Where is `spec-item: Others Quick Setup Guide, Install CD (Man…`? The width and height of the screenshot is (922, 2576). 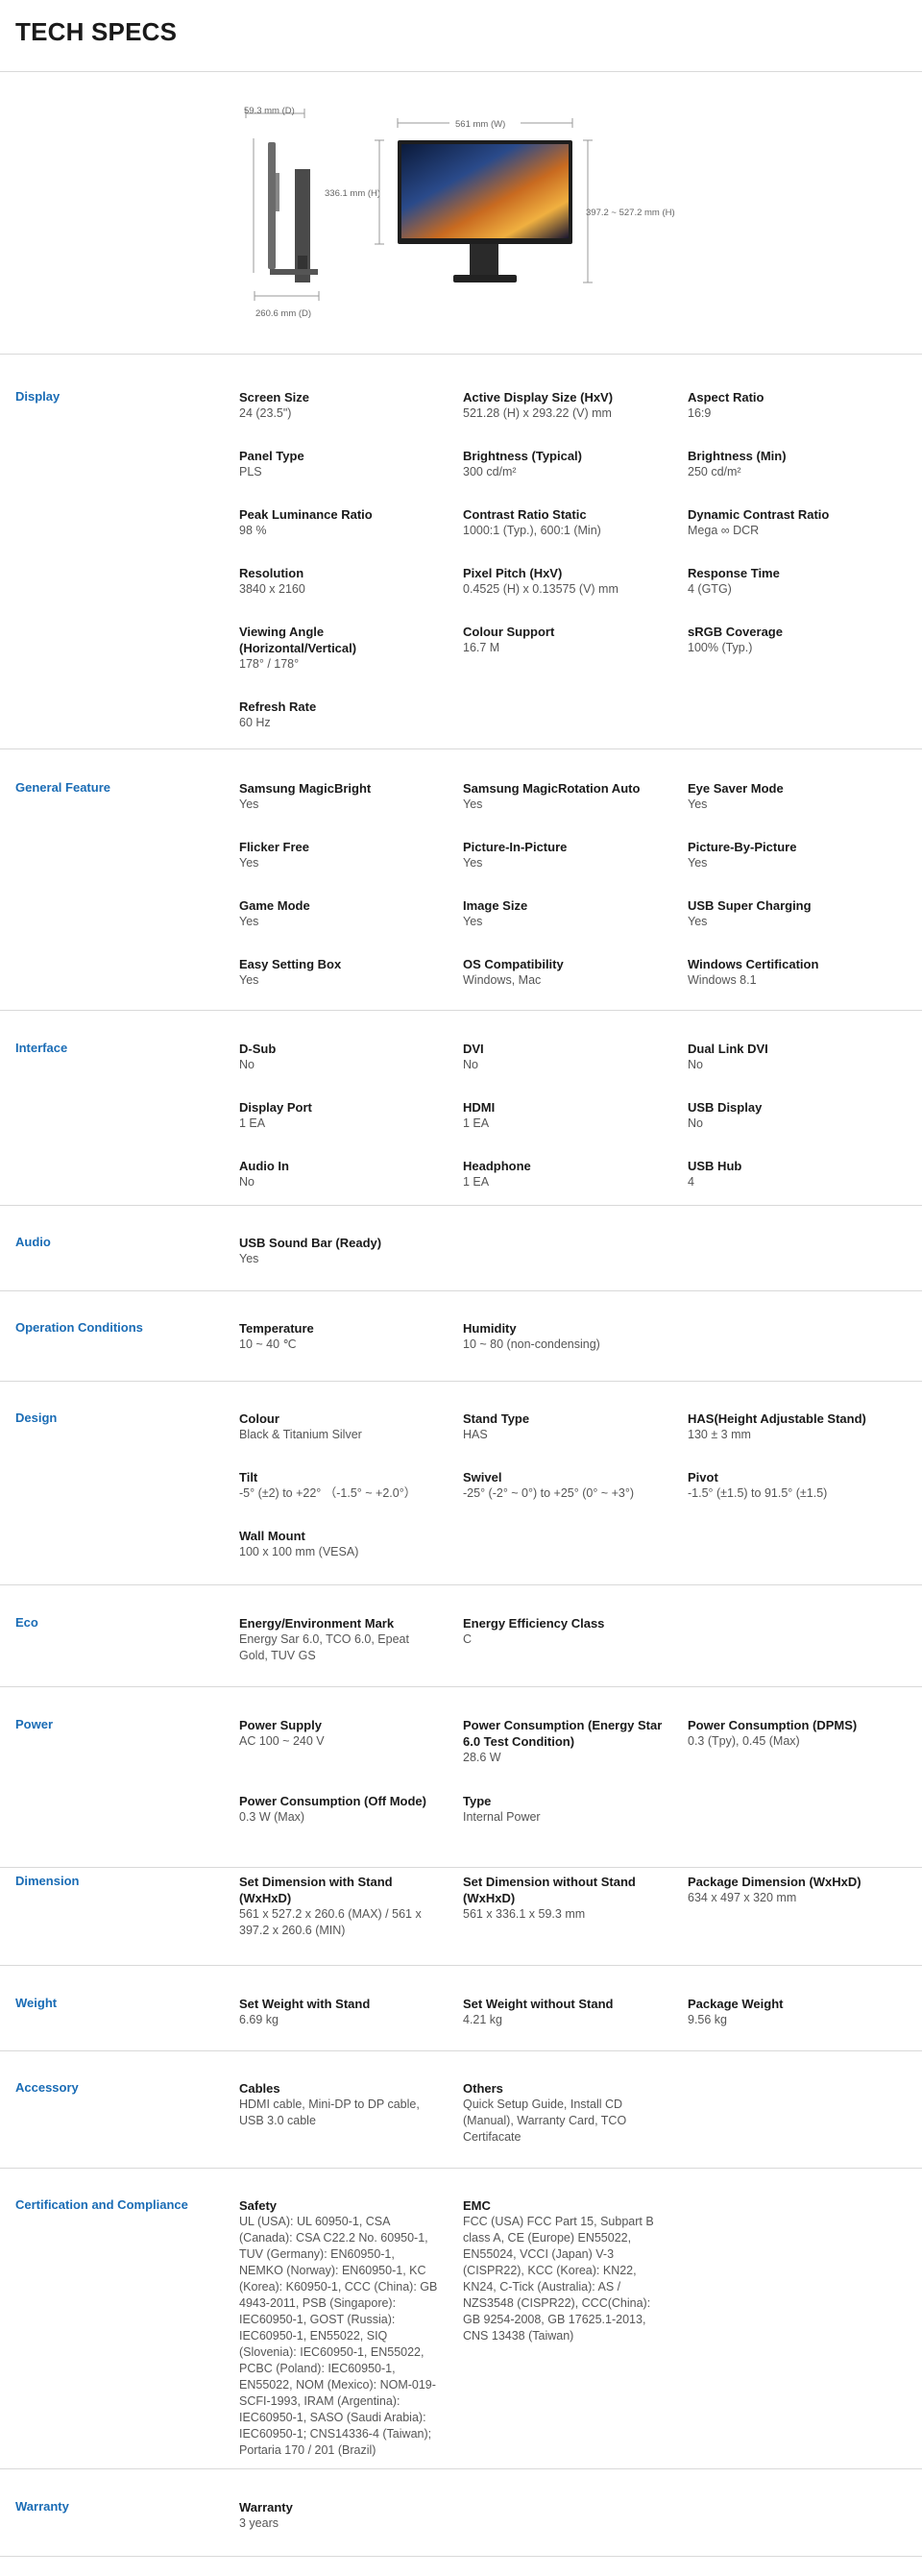 spec-item: Others Quick Setup Guide, Install CD (Man… is located at coordinates (564, 2113).